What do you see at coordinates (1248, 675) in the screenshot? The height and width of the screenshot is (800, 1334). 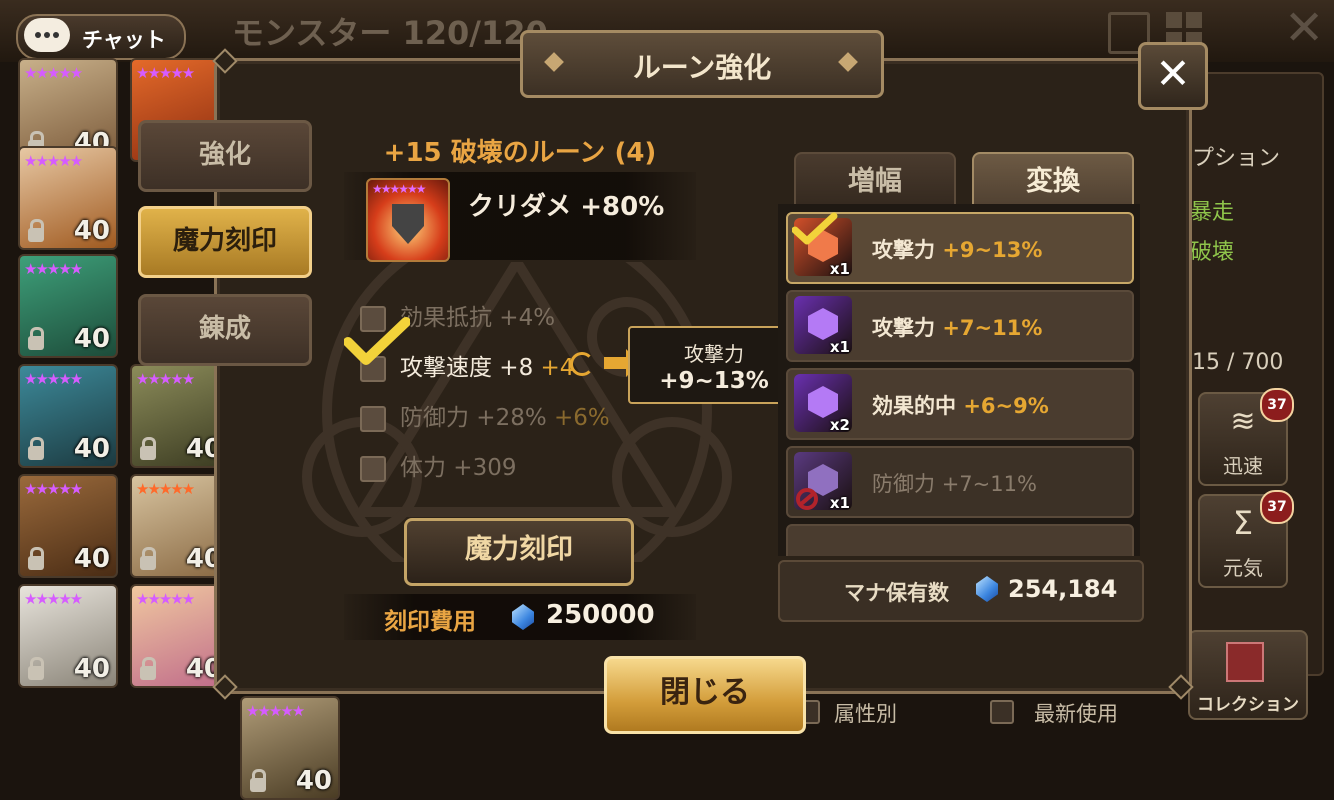 I see `collection-button: コレクション` at bounding box center [1248, 675].